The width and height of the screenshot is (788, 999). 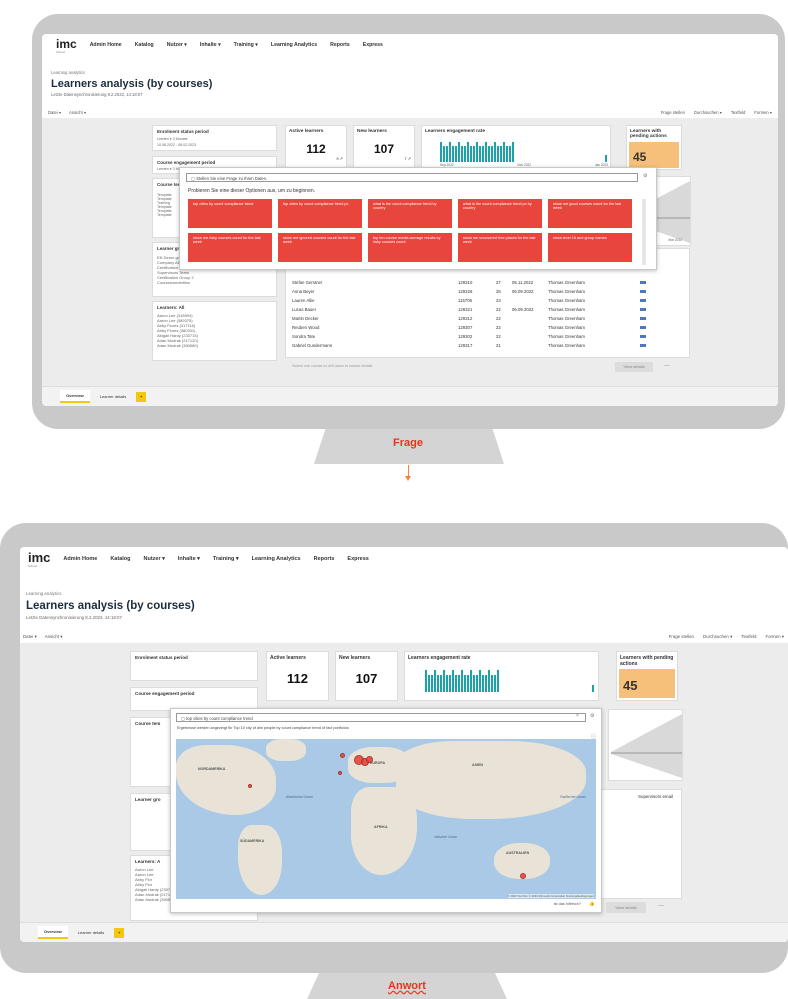 I want to click on table-row: Sondra Tate 129302 22 Thomas Greenham, so click(x=469, y=336).